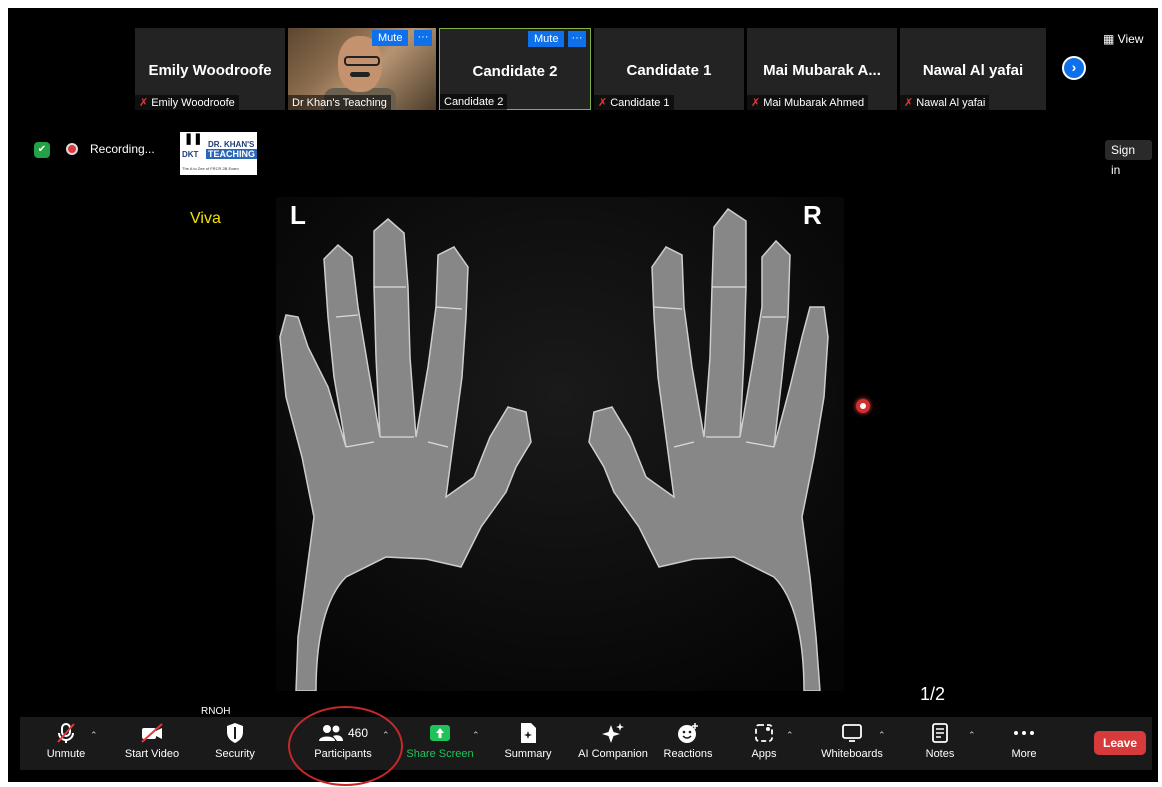  Describe the element at coordinates (933, 694) in the screenshot. I see `slide-page-number: 1/2` at that location.